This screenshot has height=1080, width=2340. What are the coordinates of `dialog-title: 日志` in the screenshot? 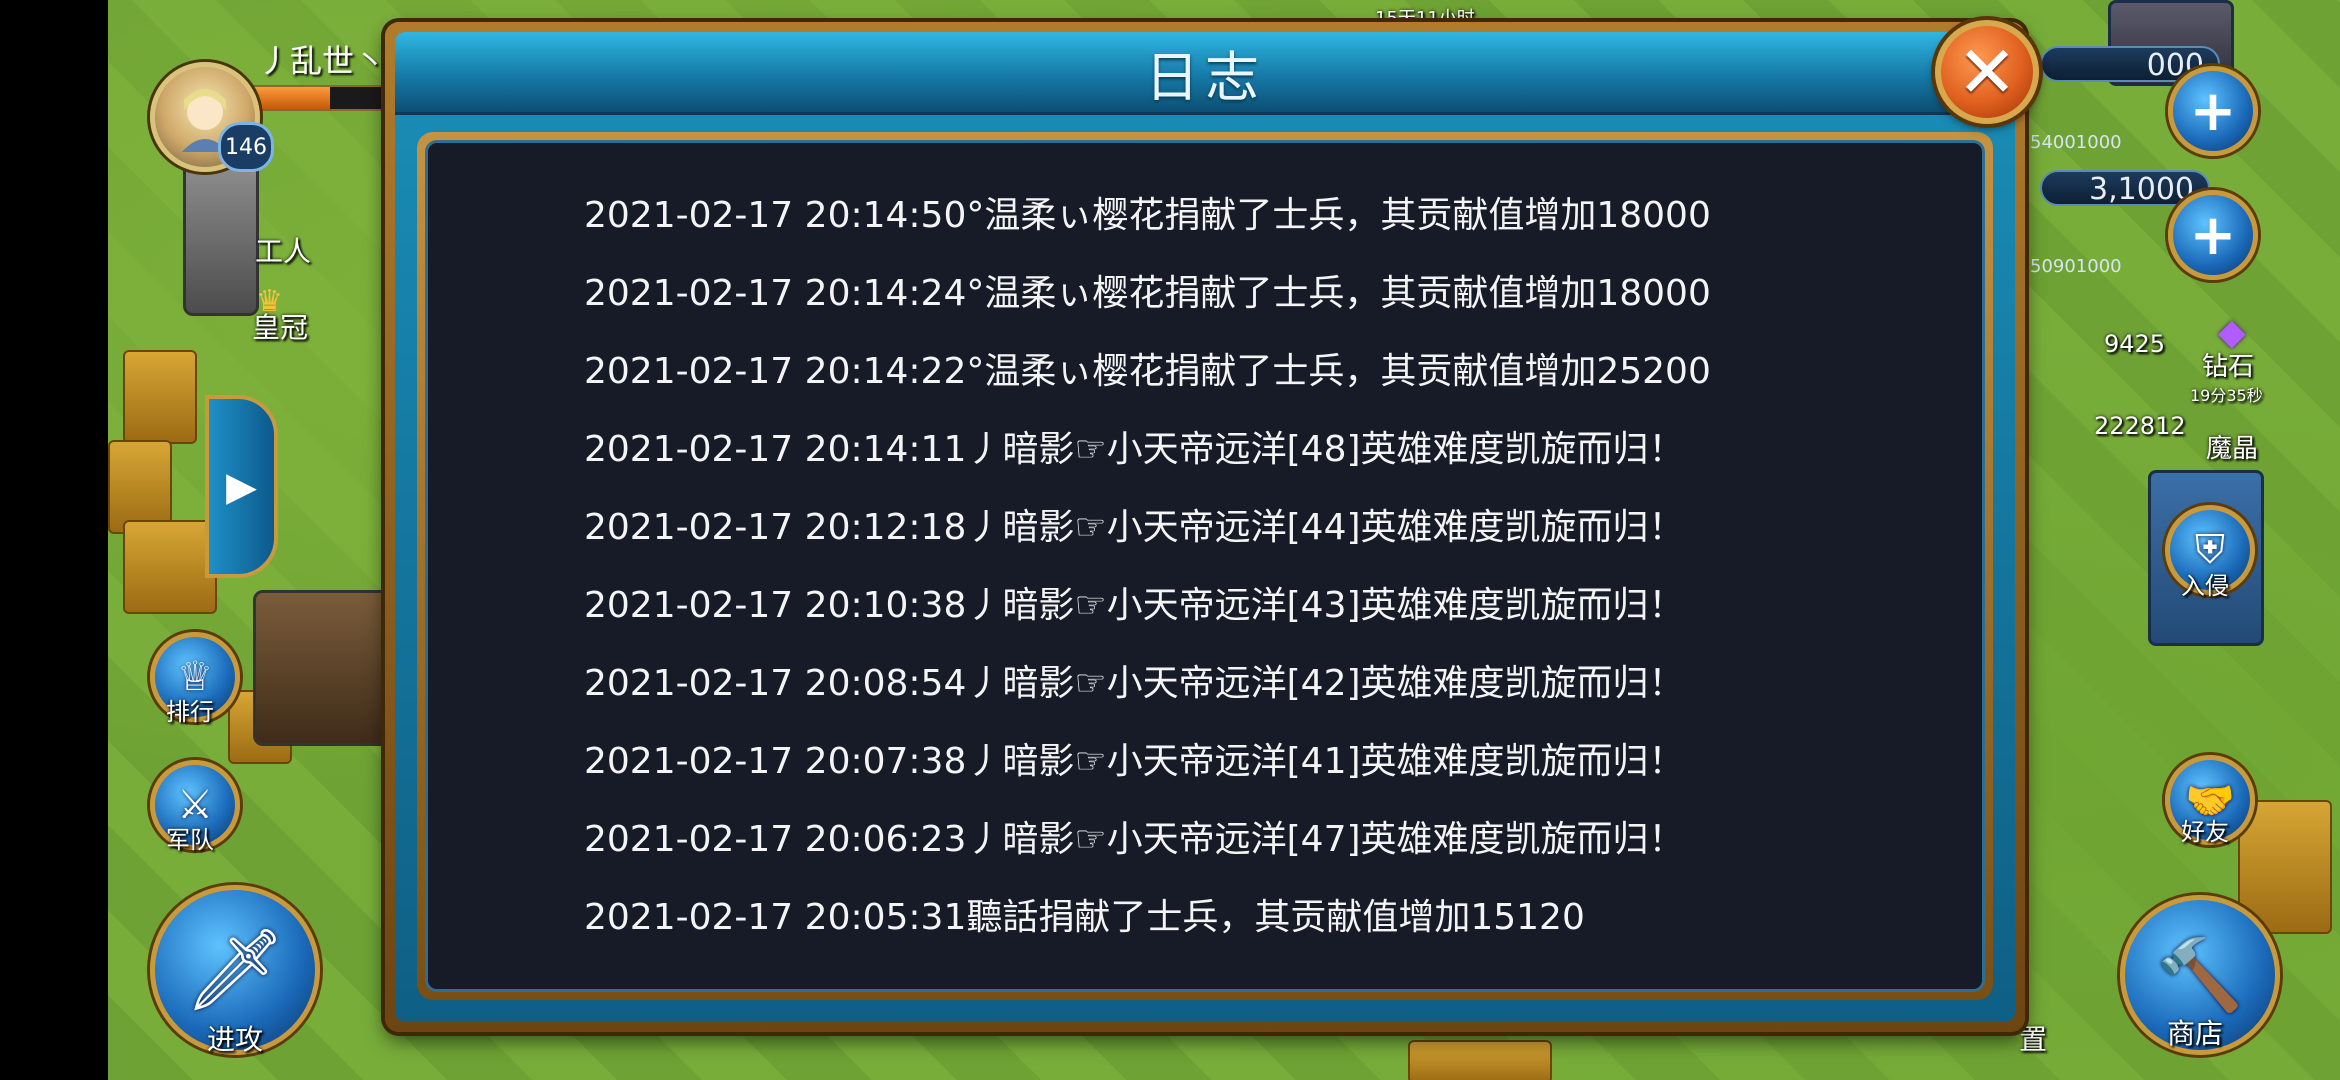 It's located at (1205, 77).